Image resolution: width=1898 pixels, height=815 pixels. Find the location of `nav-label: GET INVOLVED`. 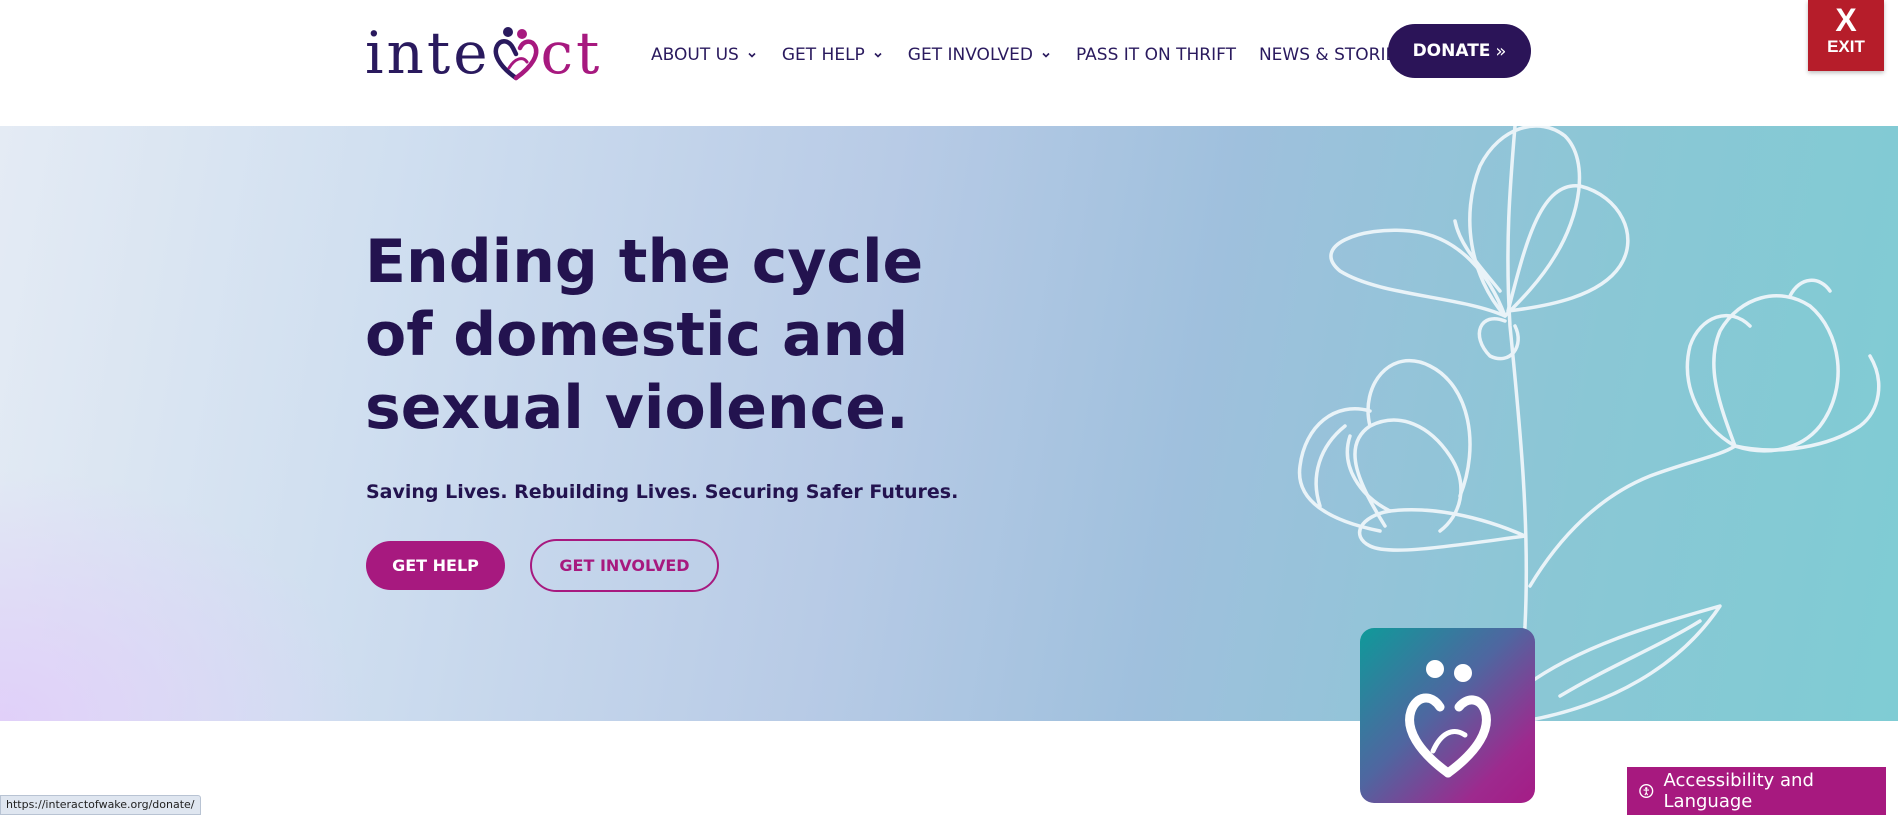

nav-label: GET INVOLVED is located at coordinates (970, 55).